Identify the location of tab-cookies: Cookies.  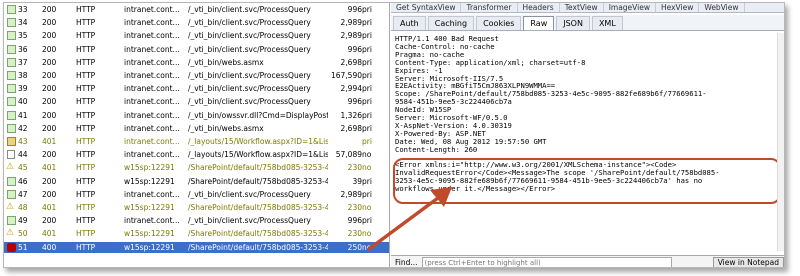
(499, 23).